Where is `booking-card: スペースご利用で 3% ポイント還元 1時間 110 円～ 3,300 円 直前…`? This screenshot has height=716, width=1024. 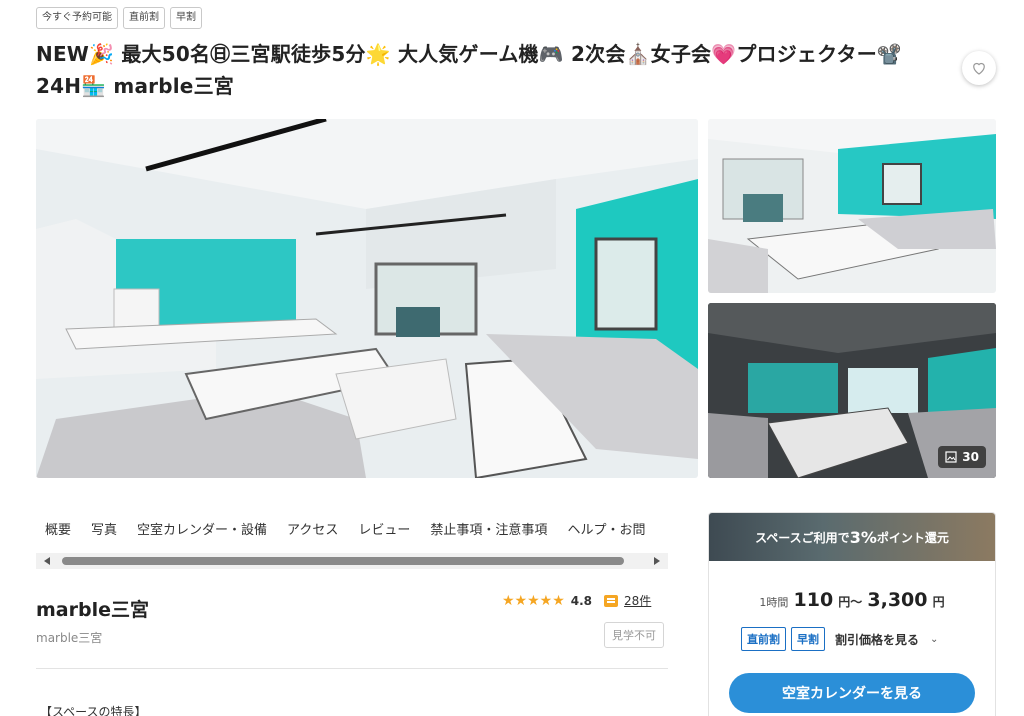
booking-card: スペースご利用で 3% ポイント還元 1時間 110 円～ 3,300 円 直前… is located at coordinates (852, 614).